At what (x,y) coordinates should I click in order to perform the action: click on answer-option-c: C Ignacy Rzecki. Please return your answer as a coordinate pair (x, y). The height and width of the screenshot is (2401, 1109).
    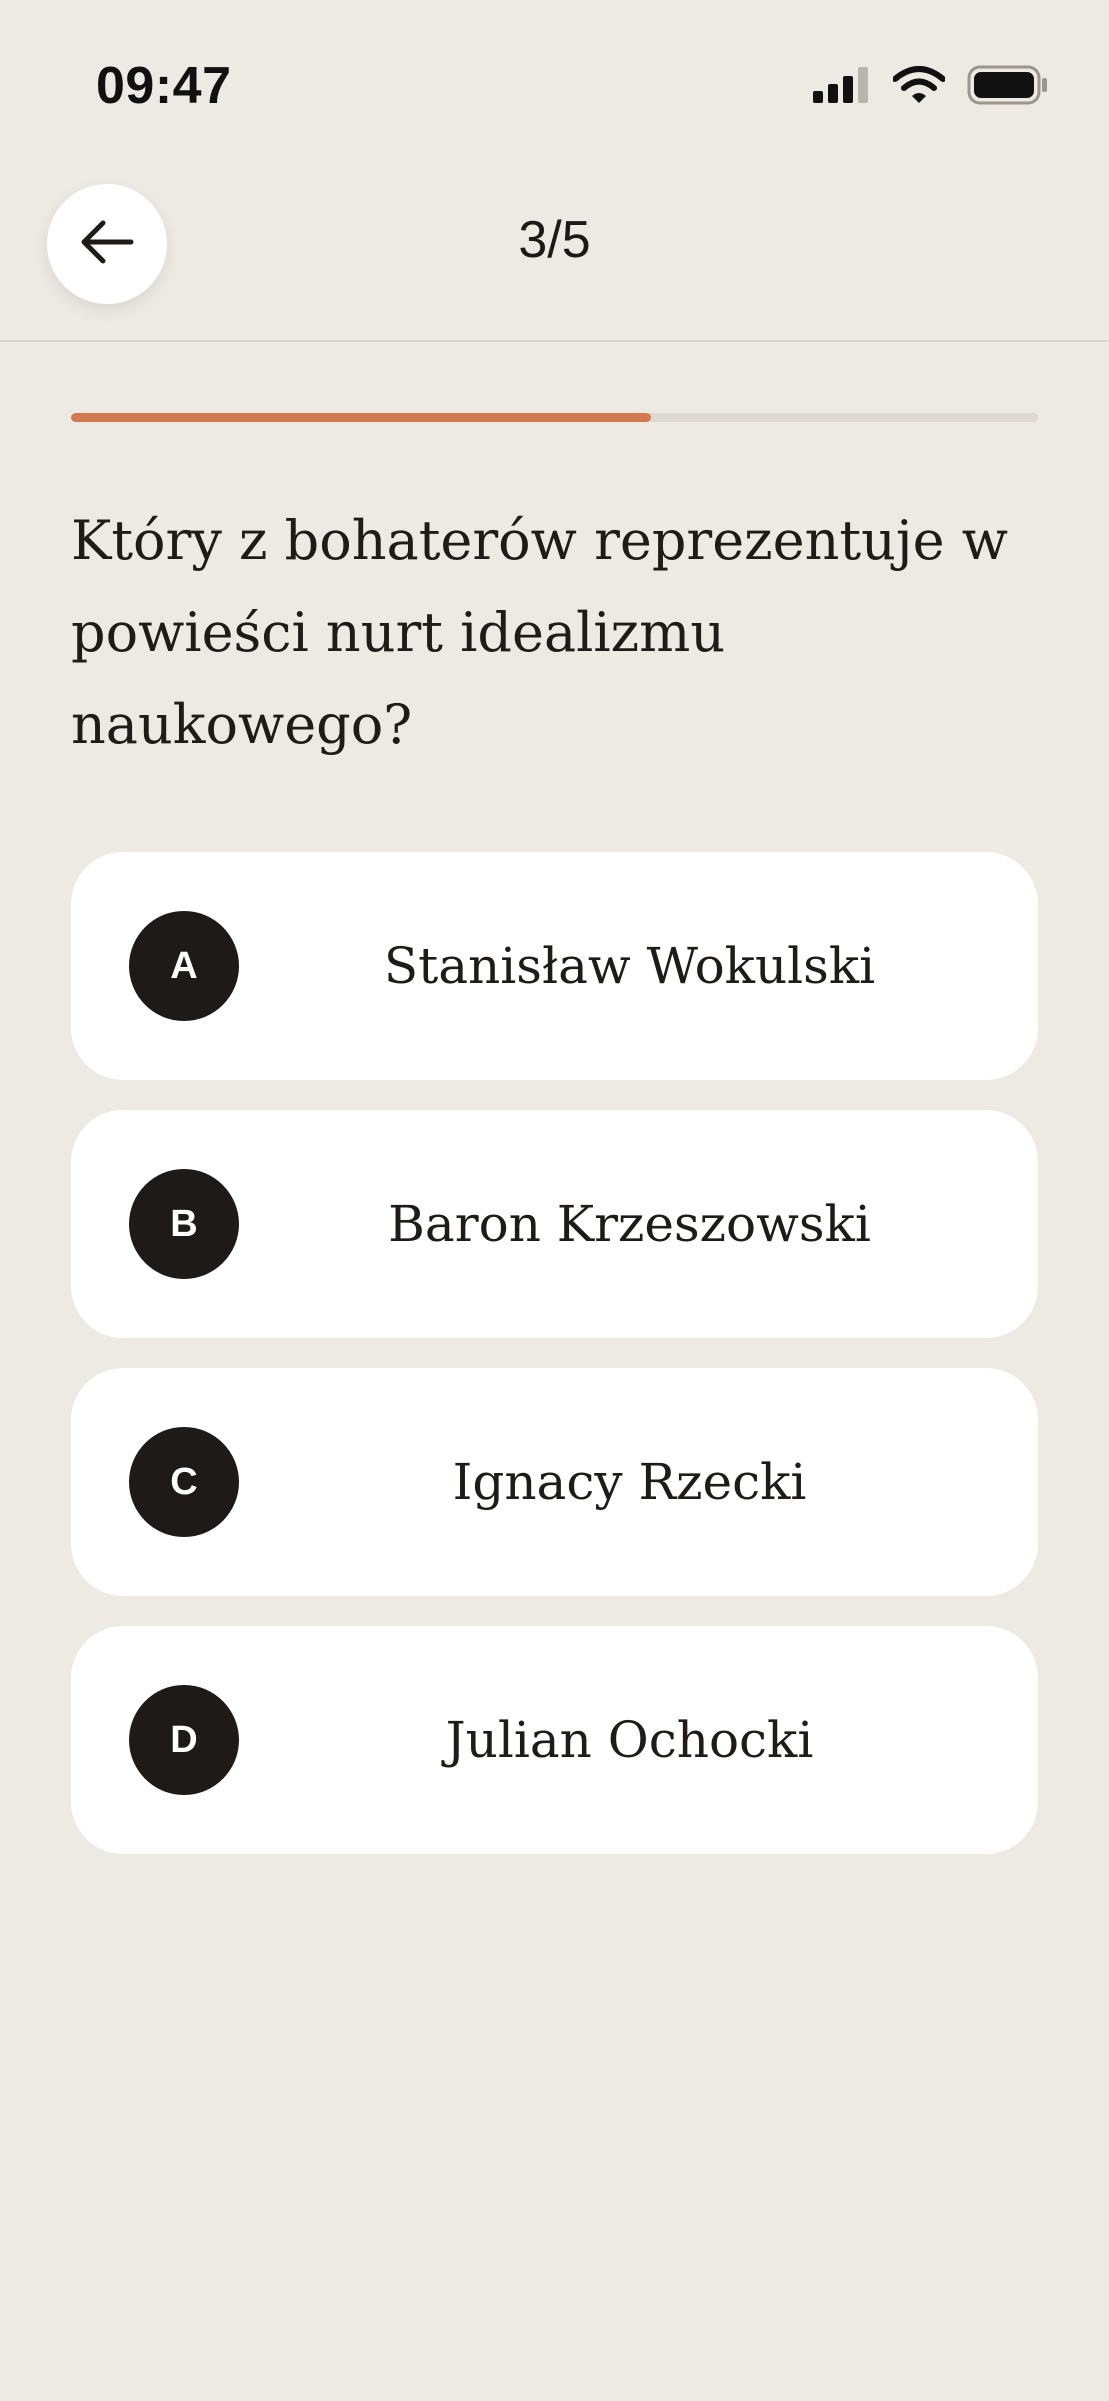
    Looking at the image, I should click on (554, 1482).